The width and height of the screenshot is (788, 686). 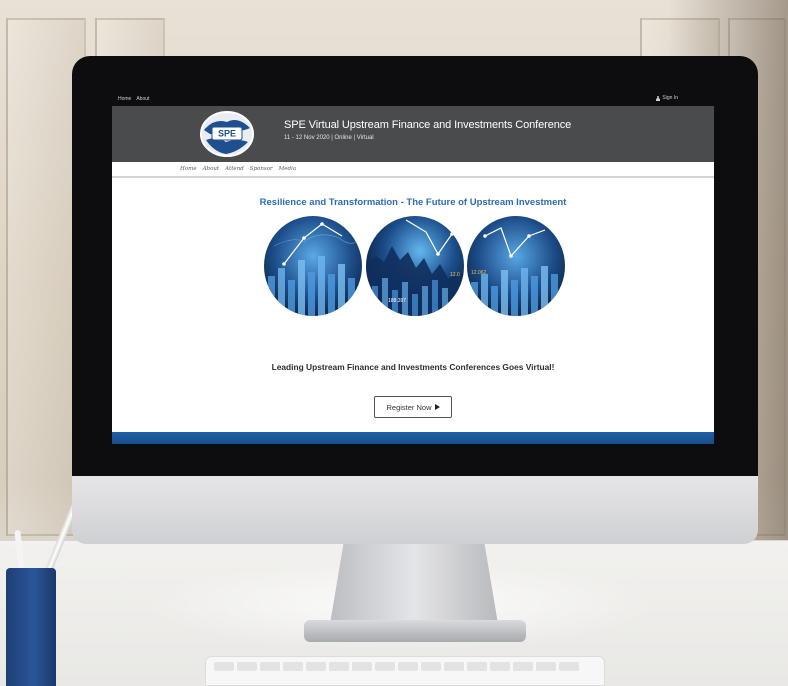 I want to click on pen-cup, so click(x=31, y=627).